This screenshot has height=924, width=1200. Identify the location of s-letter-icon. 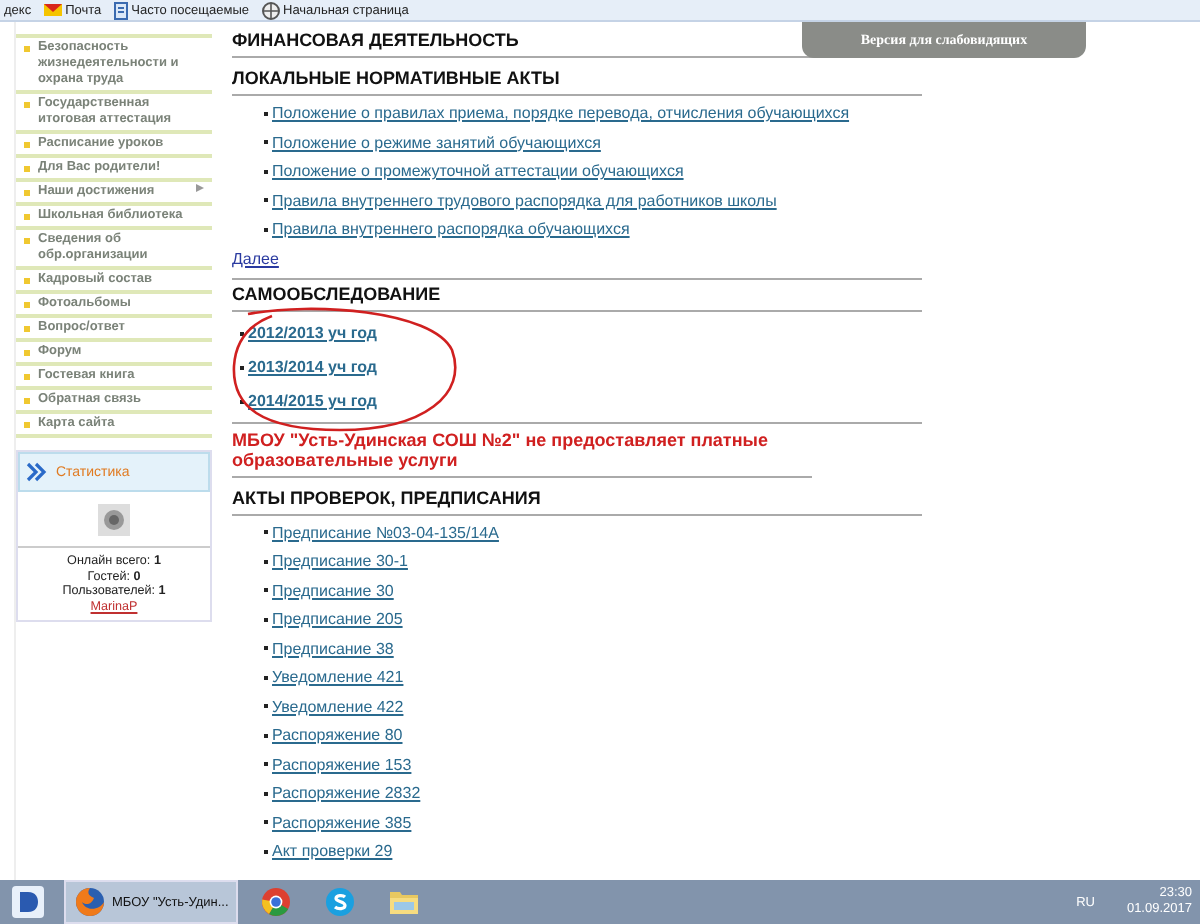
(340, 902).